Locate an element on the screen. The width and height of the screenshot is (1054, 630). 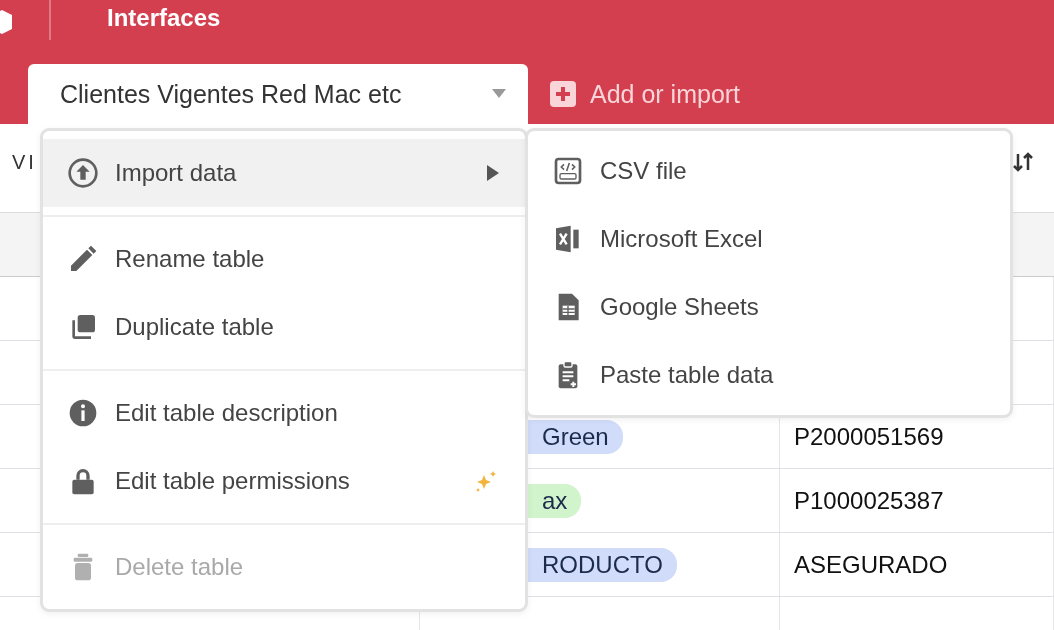
info-icon is located at coordinates (83, 413).